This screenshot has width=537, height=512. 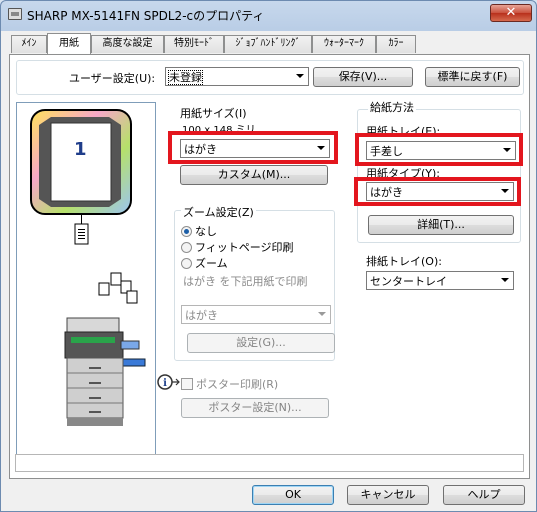 I want to click on zoom-zoom-radio: ズーム, so click(x=204, y=263).